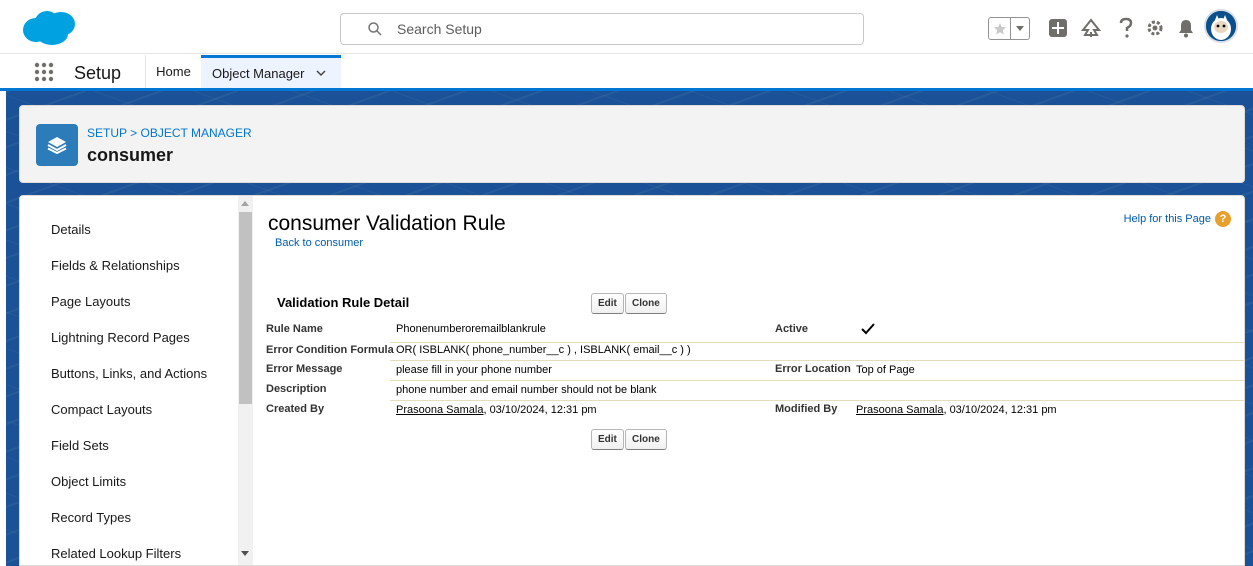  What do you see at coordinates (120, 337) in the screenshot?
I see `sidebar-item-lightning-record-pages: Lightning Record Pages` at bounding box center [120, 337].